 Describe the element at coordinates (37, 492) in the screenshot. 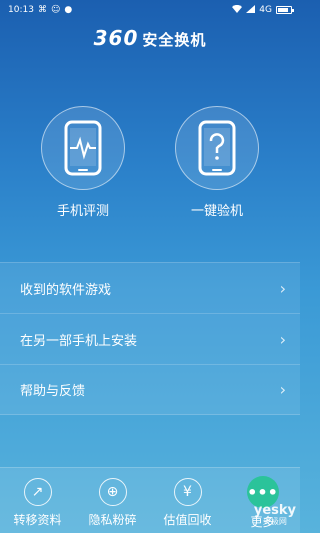

I see `transfer-icon: ↗` at that location.